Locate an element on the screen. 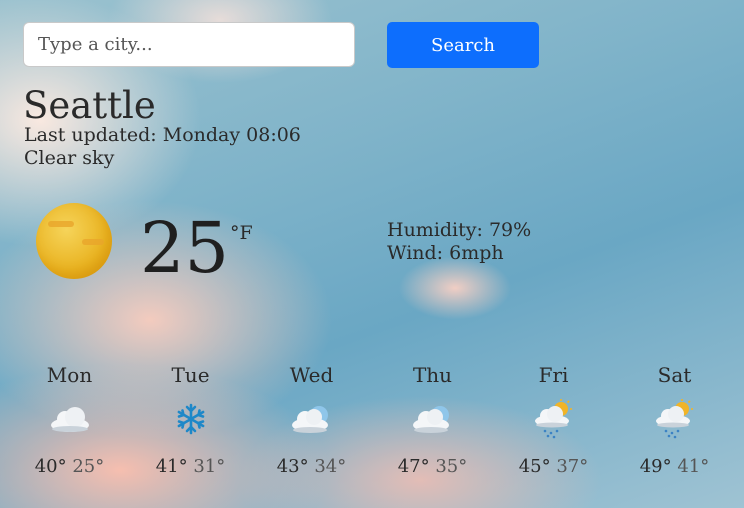 This screenshot has height=508, width=744. forecast-day-name: Thu is located at coordinates (432, 375).